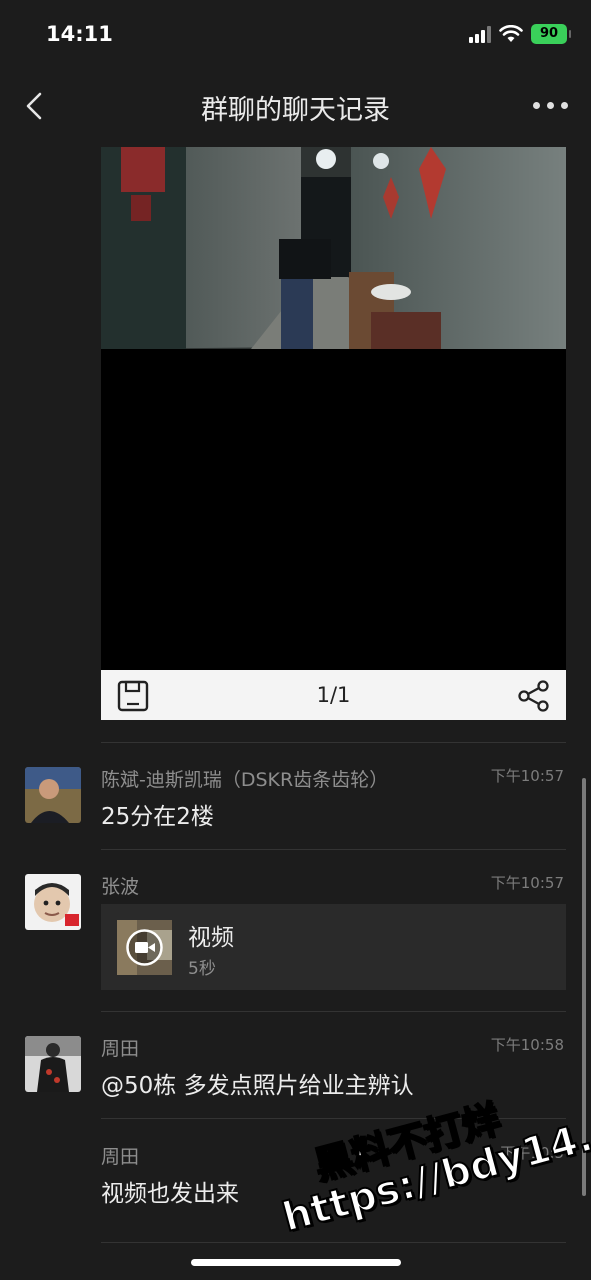  What do you see at coordinates (480, 34) in the screenshot?
I see `signal-icon` at bounding box center [480, 34].